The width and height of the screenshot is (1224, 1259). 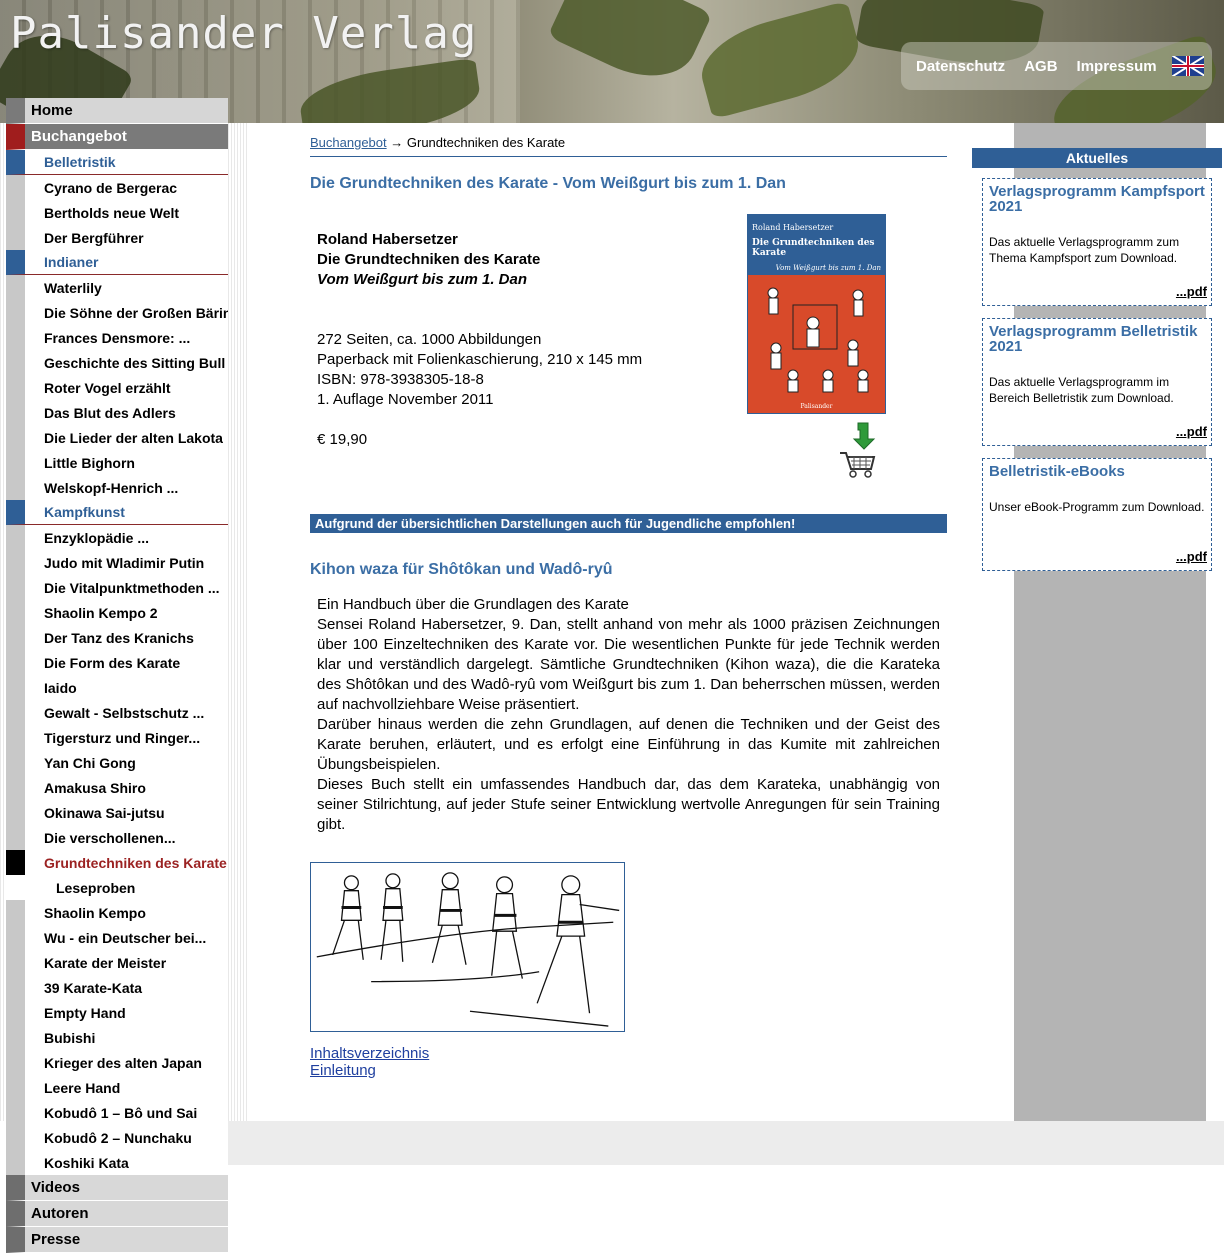 I want to click on nav-home: Home, so click(x=117, y=111).